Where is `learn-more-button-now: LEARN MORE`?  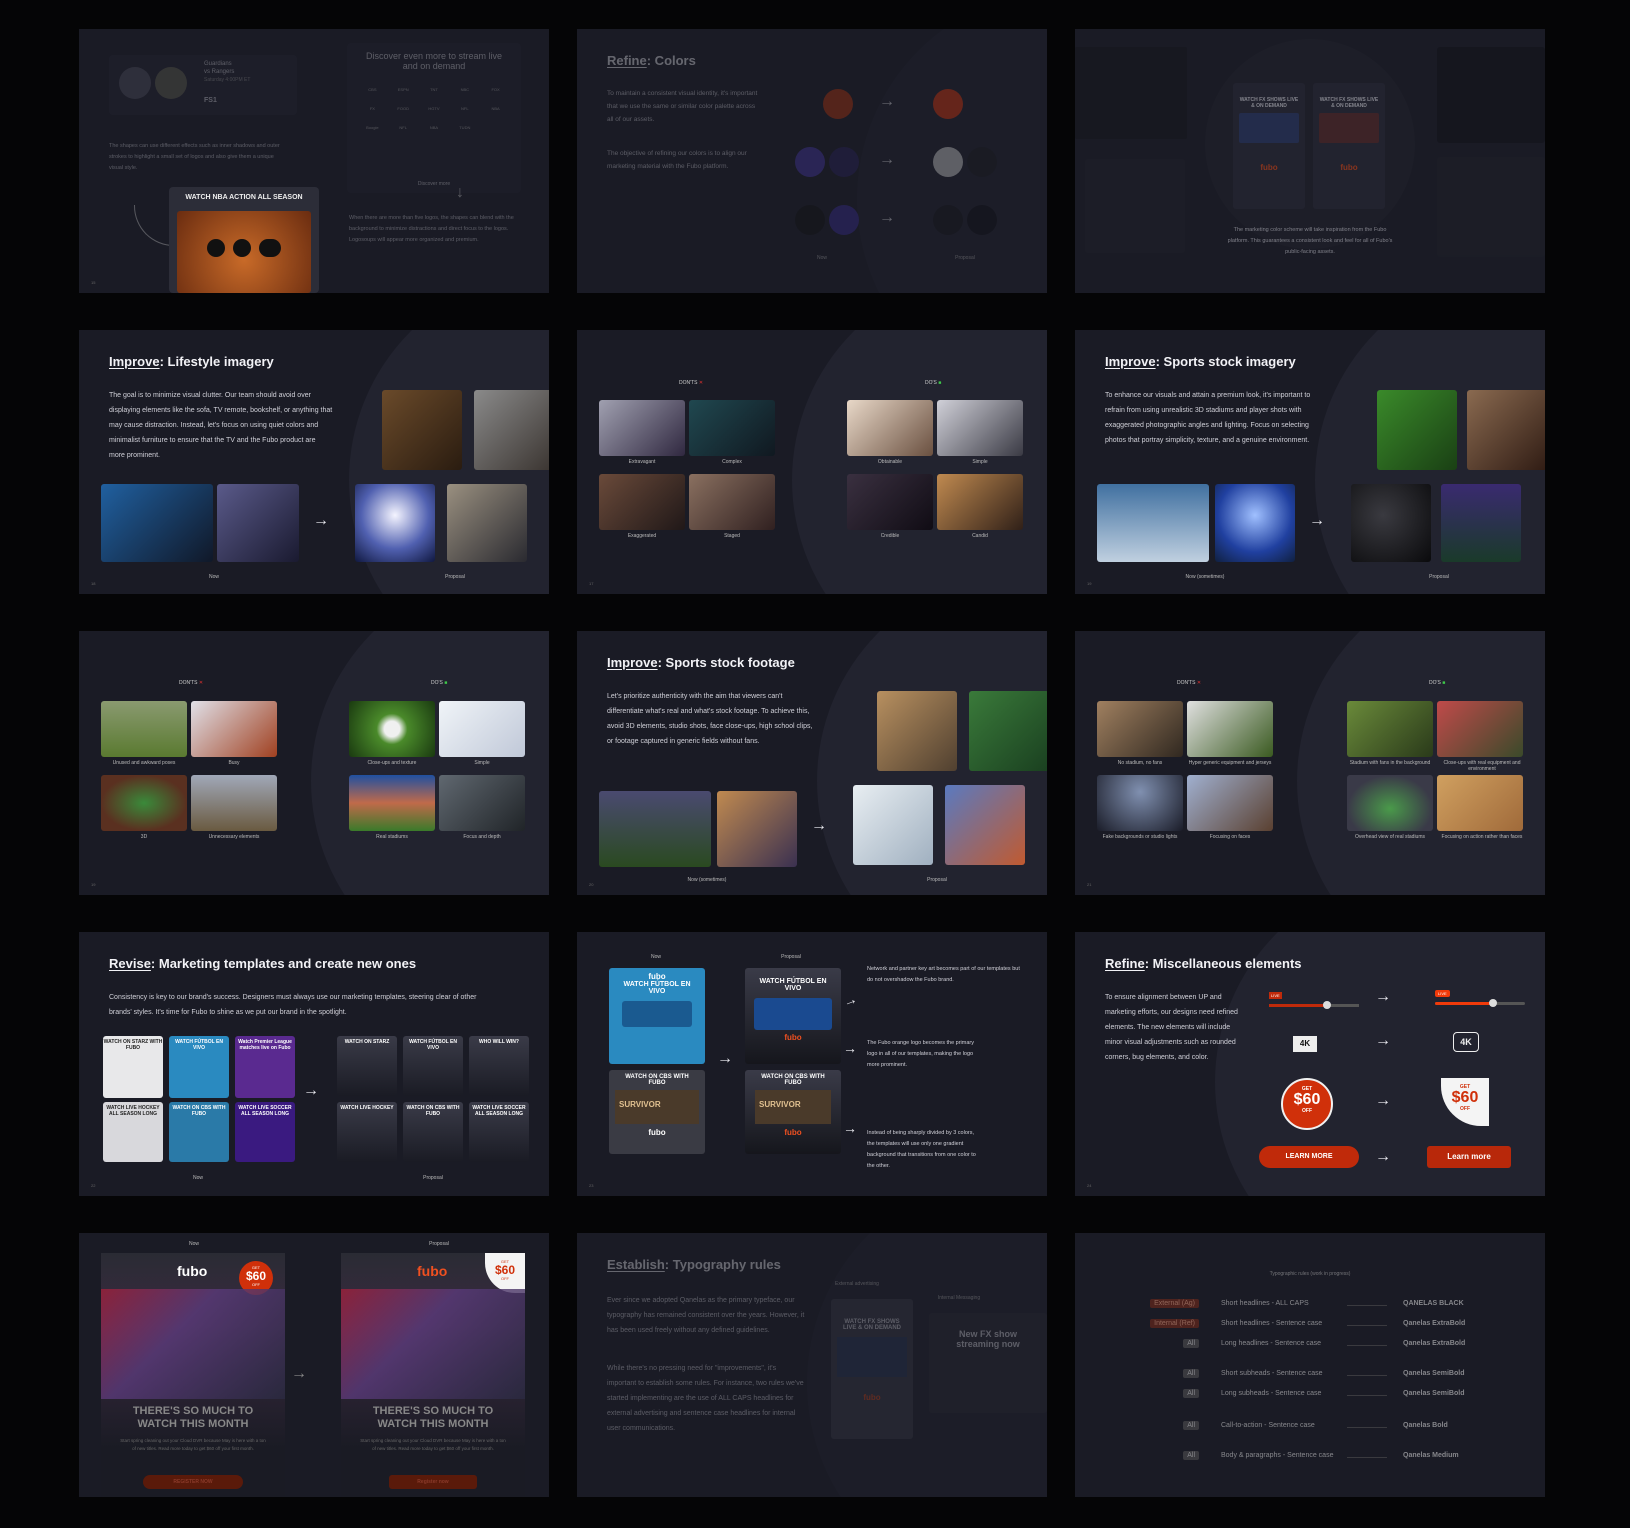 learn-more-button-now: LEARN MORE is located at coordinates (1309, 1157).